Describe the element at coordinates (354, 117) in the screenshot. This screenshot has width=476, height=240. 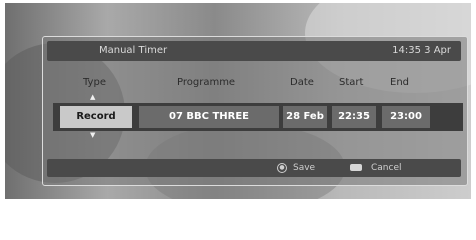
I see `start-time-field: 22:35` at that location.